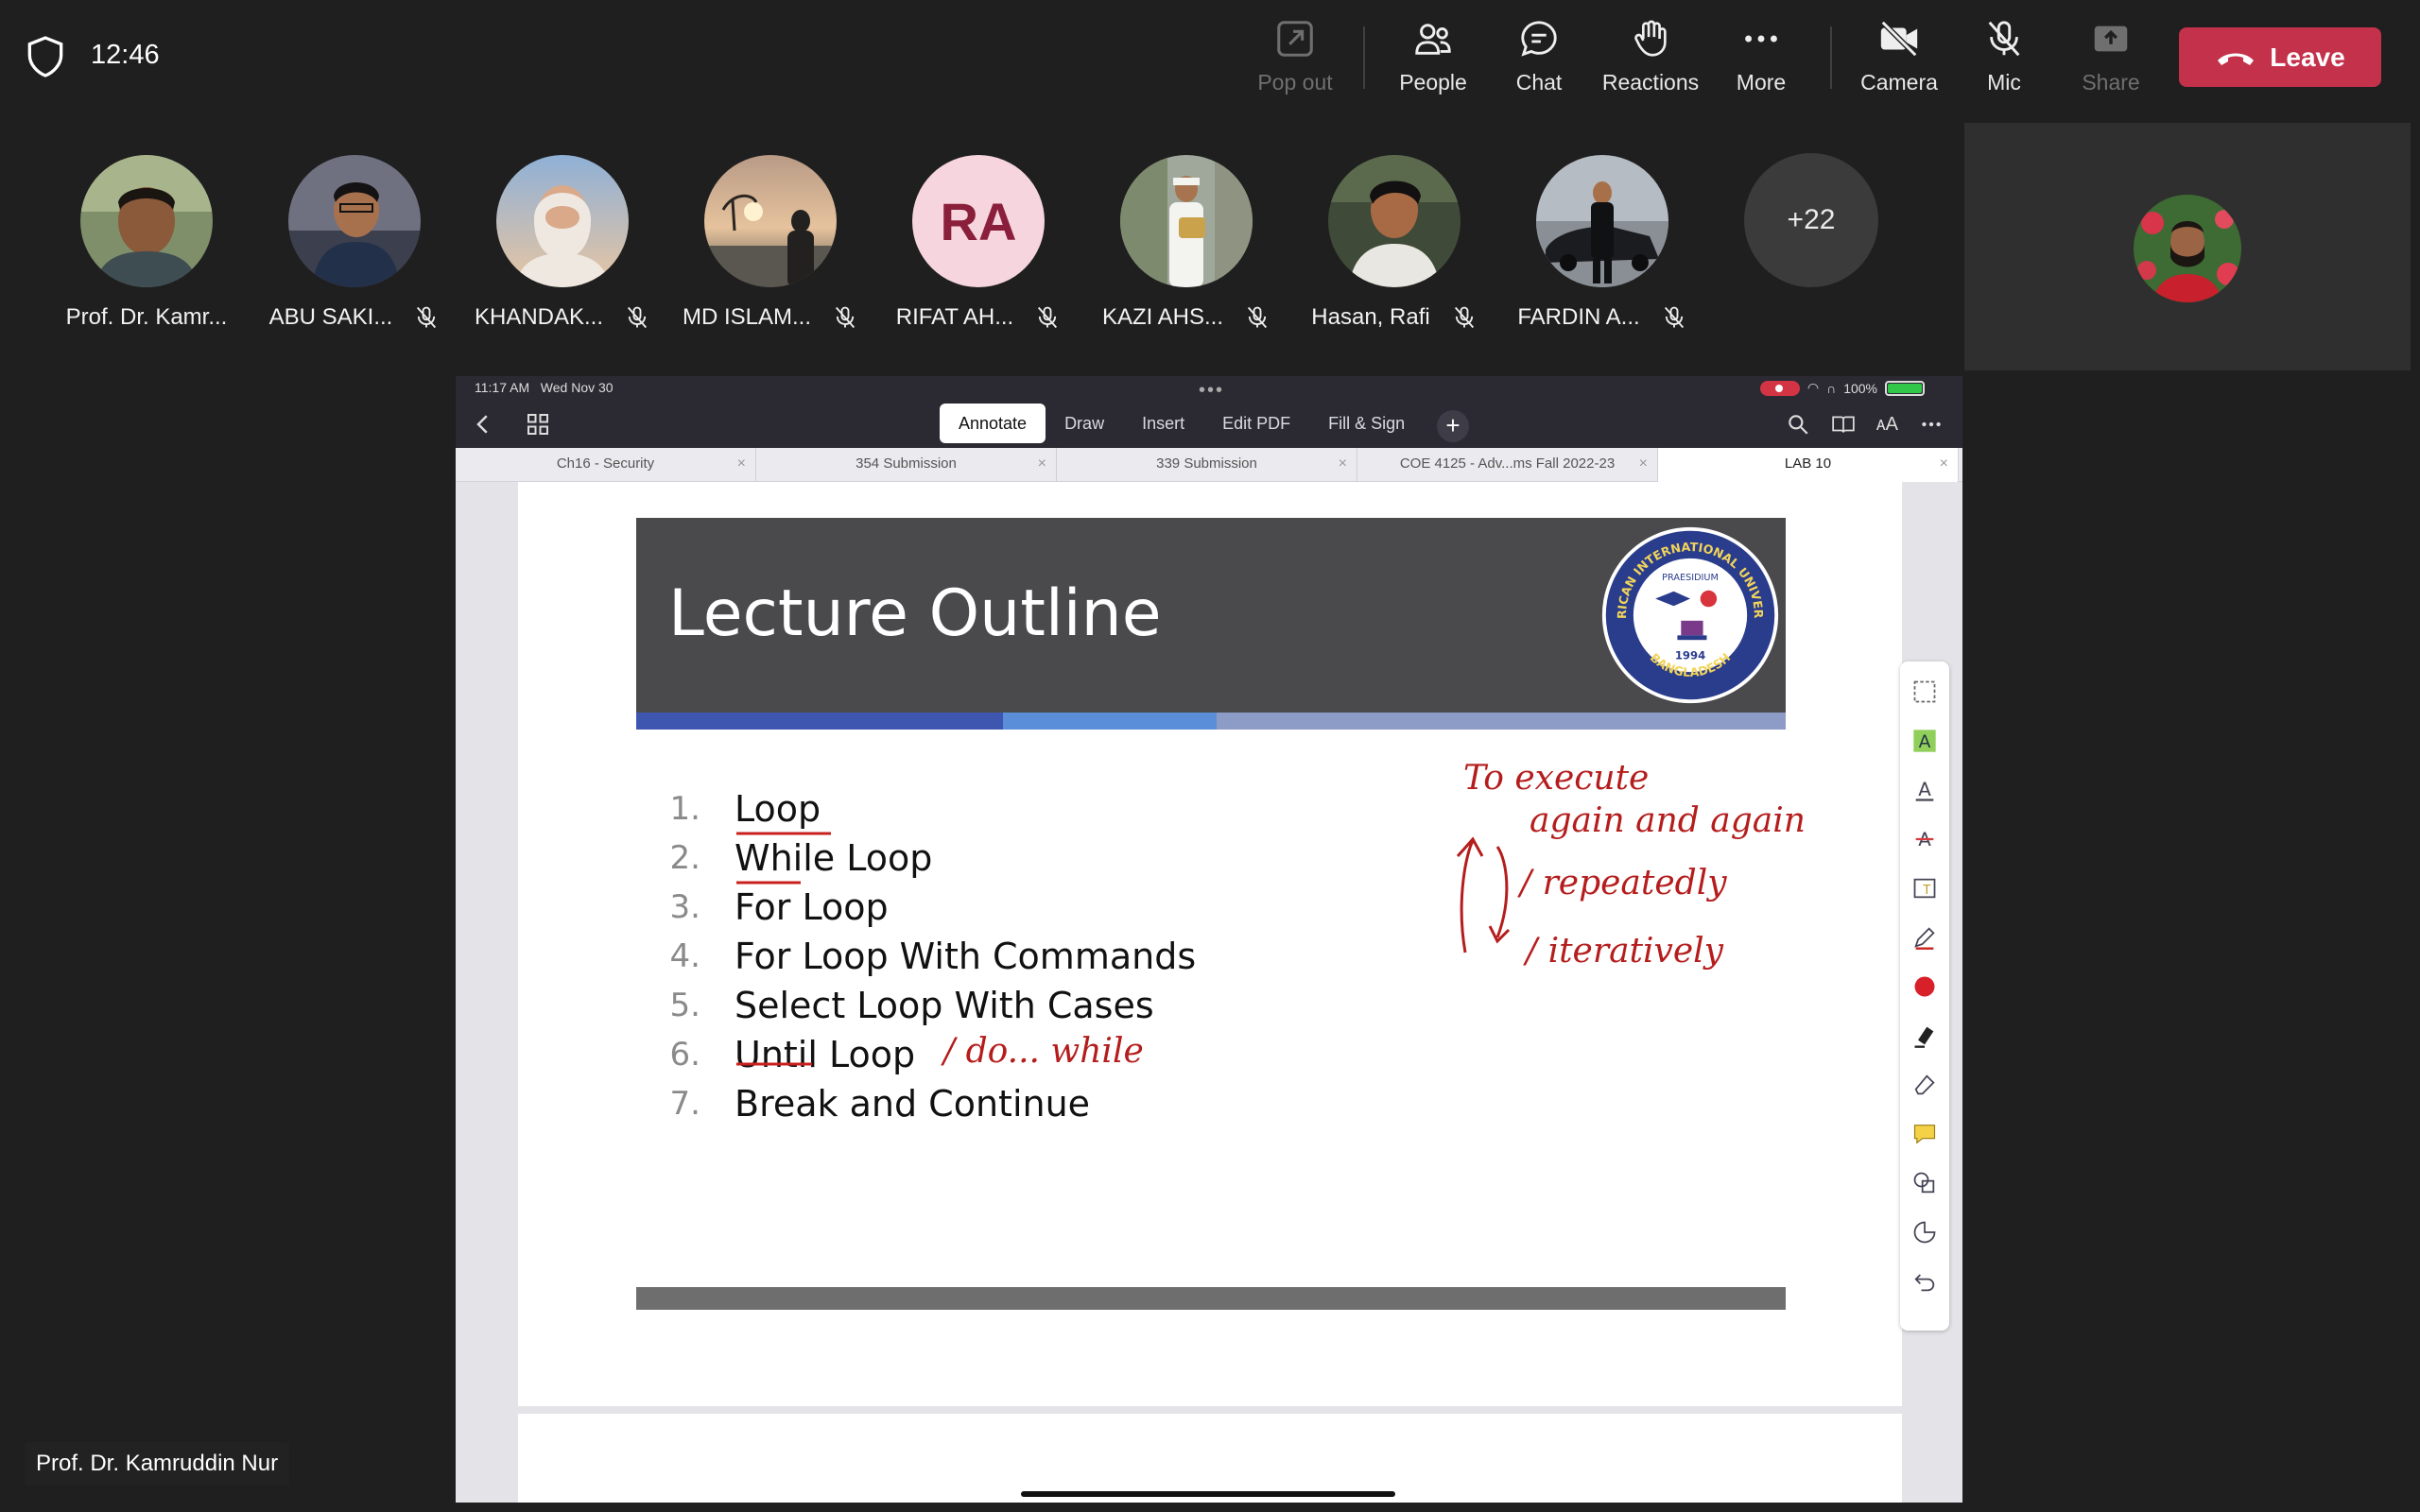  Describe the element at coordinates (1924, 937) in the screenshot. I see `pen-tool-icon` at that location.